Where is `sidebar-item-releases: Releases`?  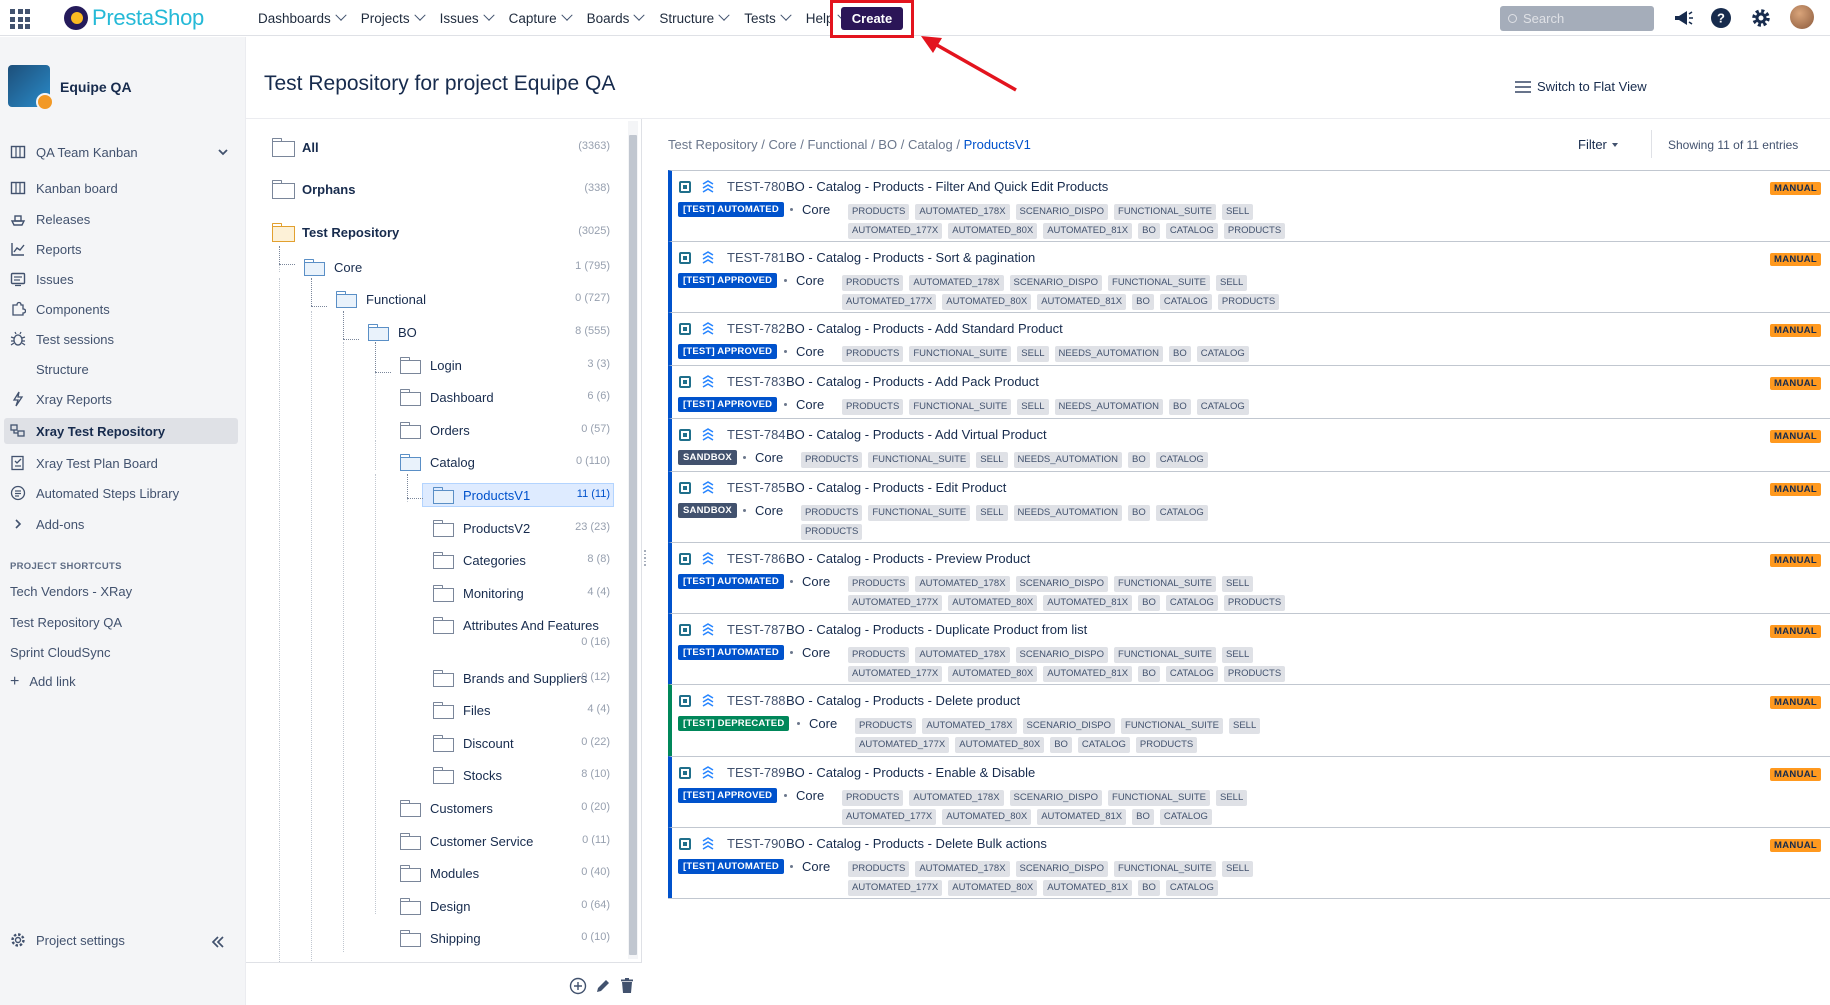 sidebar-item-releases: Releases is located at coordinates (121, 219).